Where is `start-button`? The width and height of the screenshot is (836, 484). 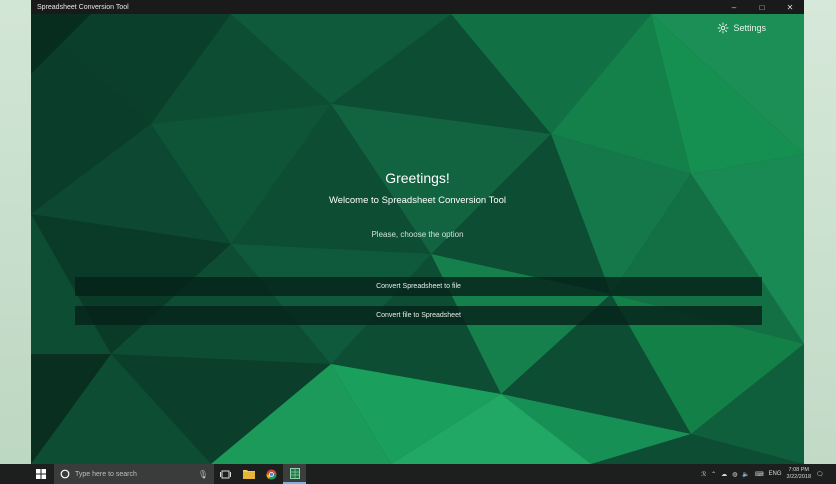 start-button is located at coordinates (41, 474).